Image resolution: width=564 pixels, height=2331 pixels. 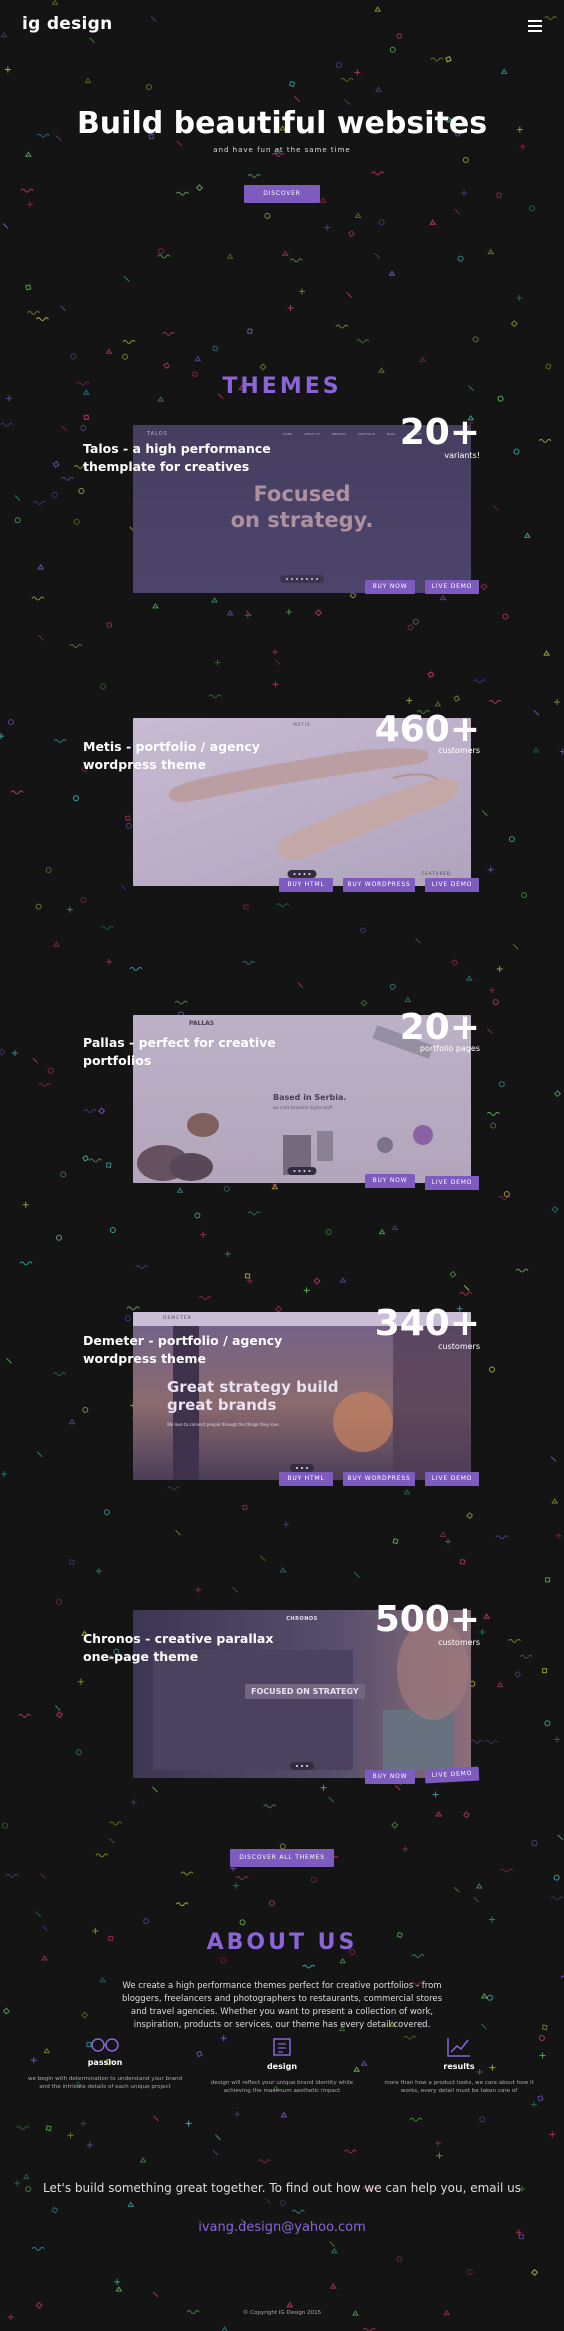 What do you see at coordinates (67, 24) in the screenshot?
I see `brand-logo: ig design` at bounding box center [67, 24].